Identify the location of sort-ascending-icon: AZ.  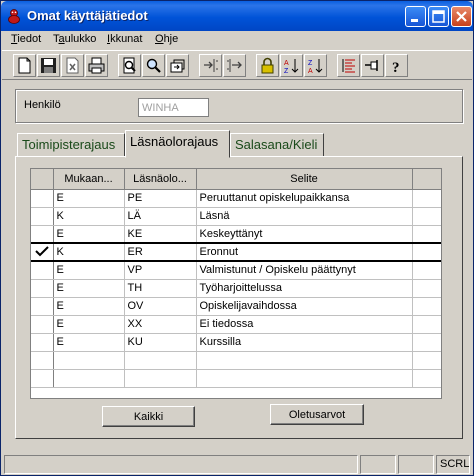
(291, 66).